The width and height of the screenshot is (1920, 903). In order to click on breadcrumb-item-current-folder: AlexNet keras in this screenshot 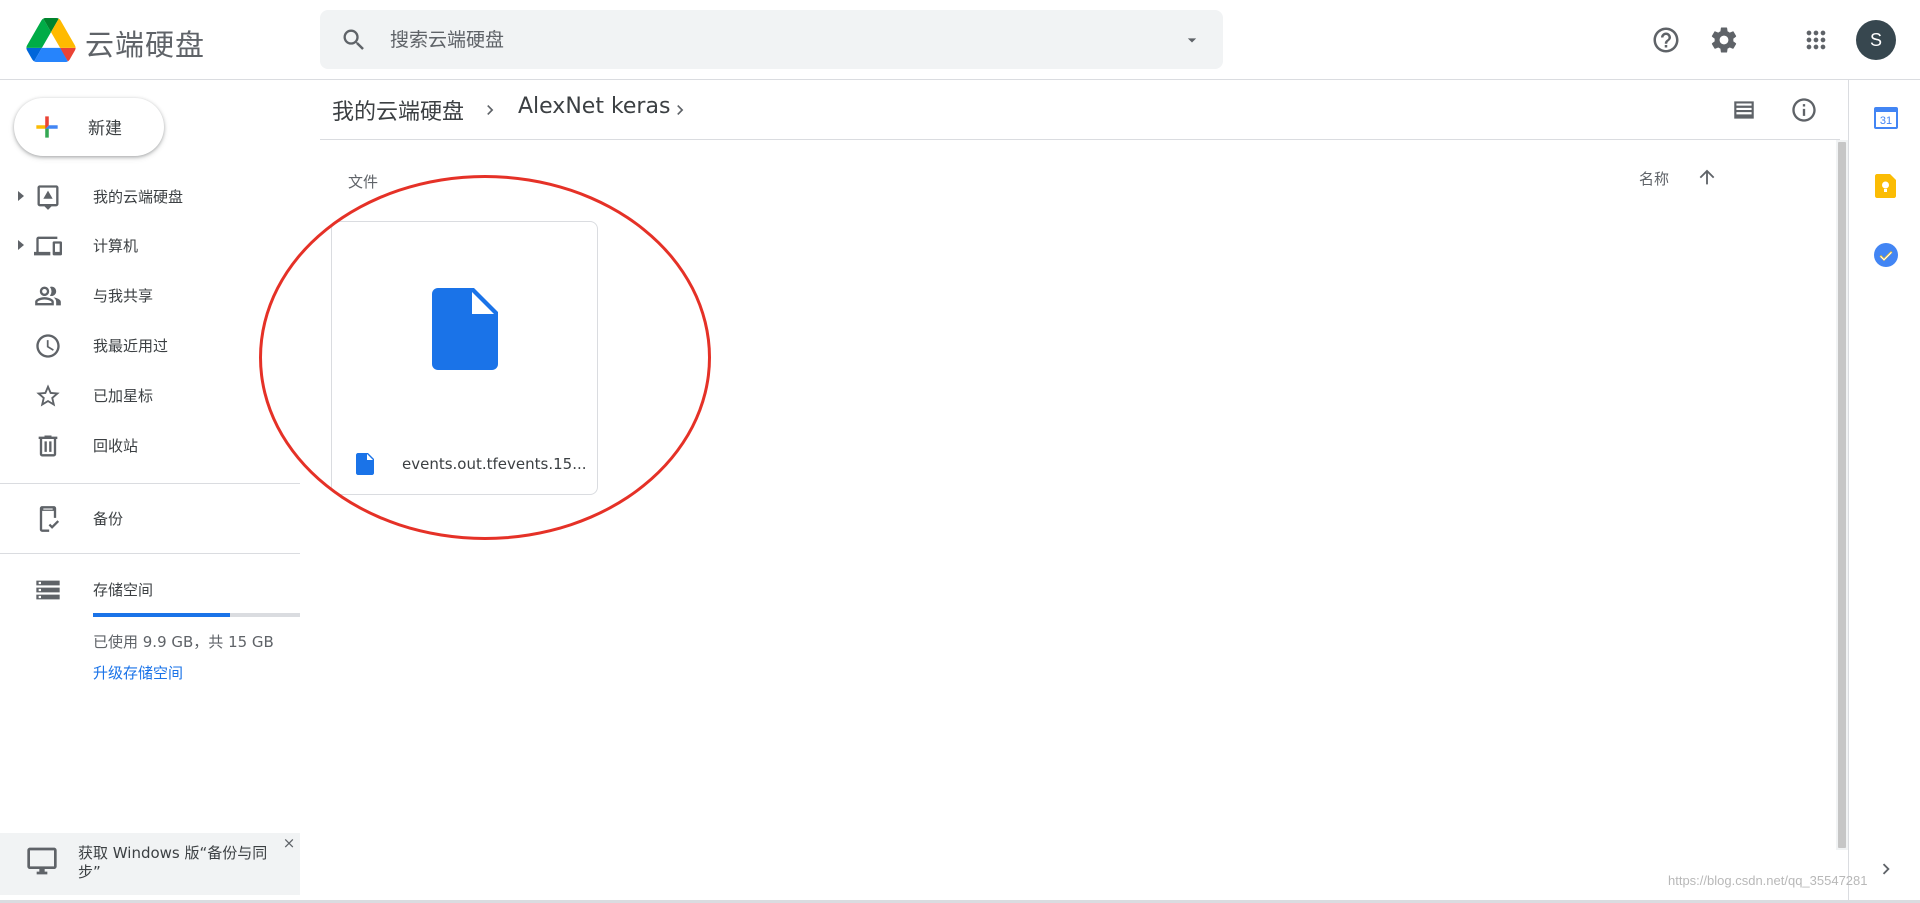, I will do `click(594, 106)`.